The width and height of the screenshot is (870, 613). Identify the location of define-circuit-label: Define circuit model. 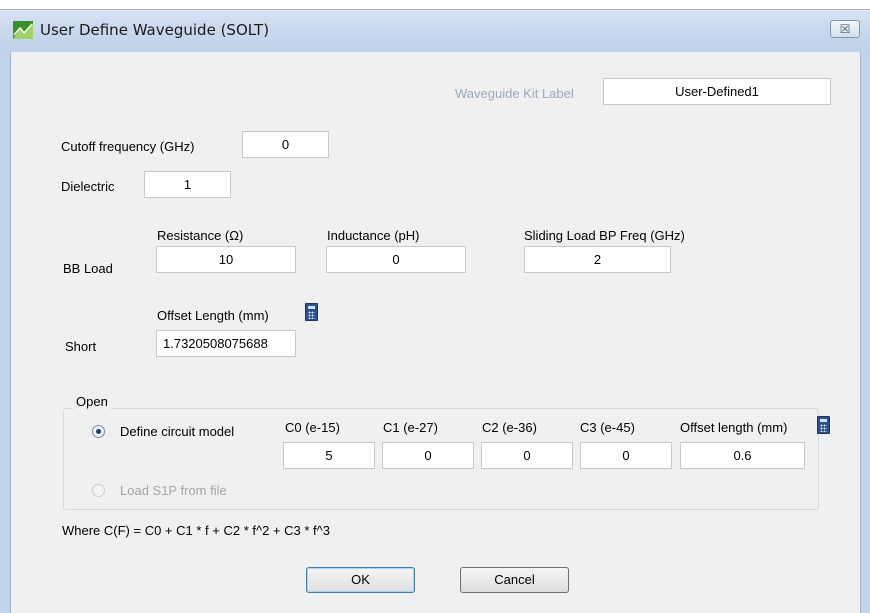
(177, 431).